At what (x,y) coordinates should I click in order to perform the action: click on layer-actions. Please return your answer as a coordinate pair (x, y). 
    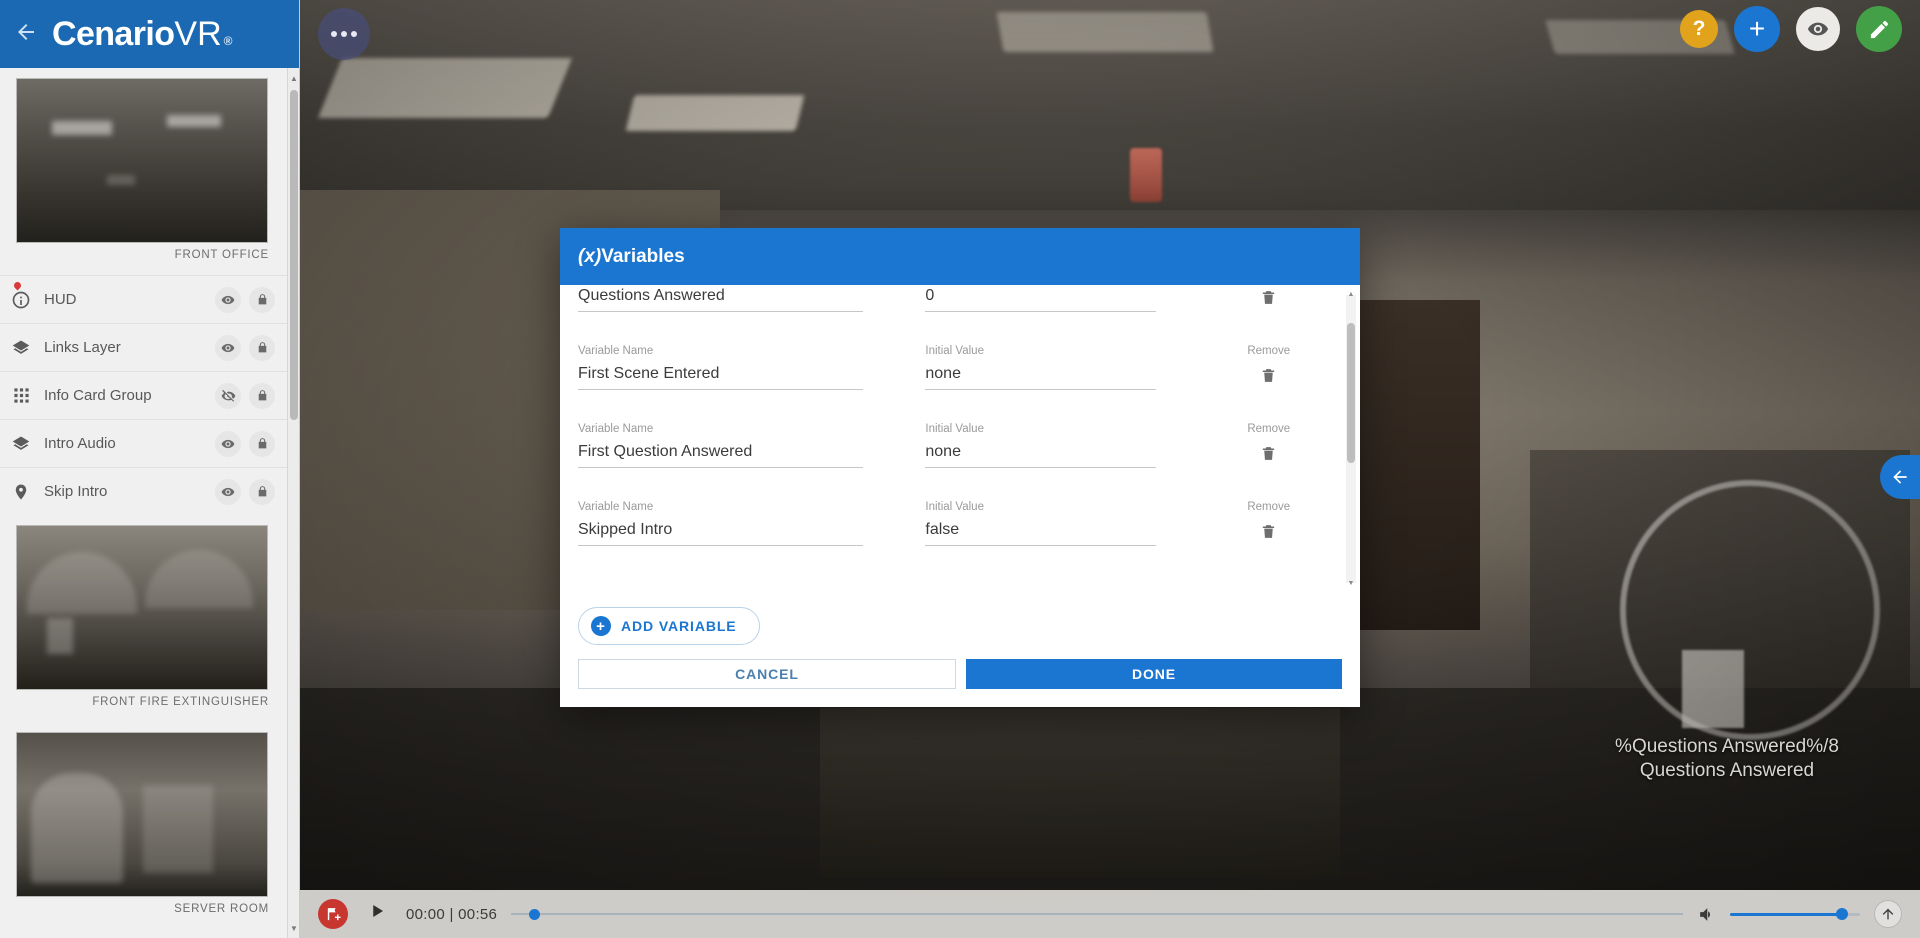
    Looking at the image, I should click on (245, 491).